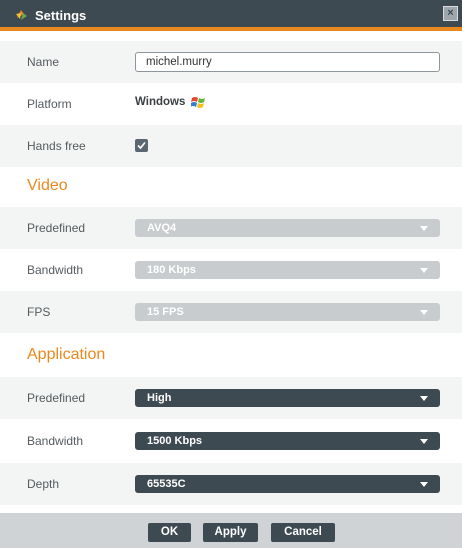 Image resolution: width=462 pixels, height=548 pixels. Describe the element at coordinates (49, 104) in the screenshot. I see `platform-label: Platform` at that location.